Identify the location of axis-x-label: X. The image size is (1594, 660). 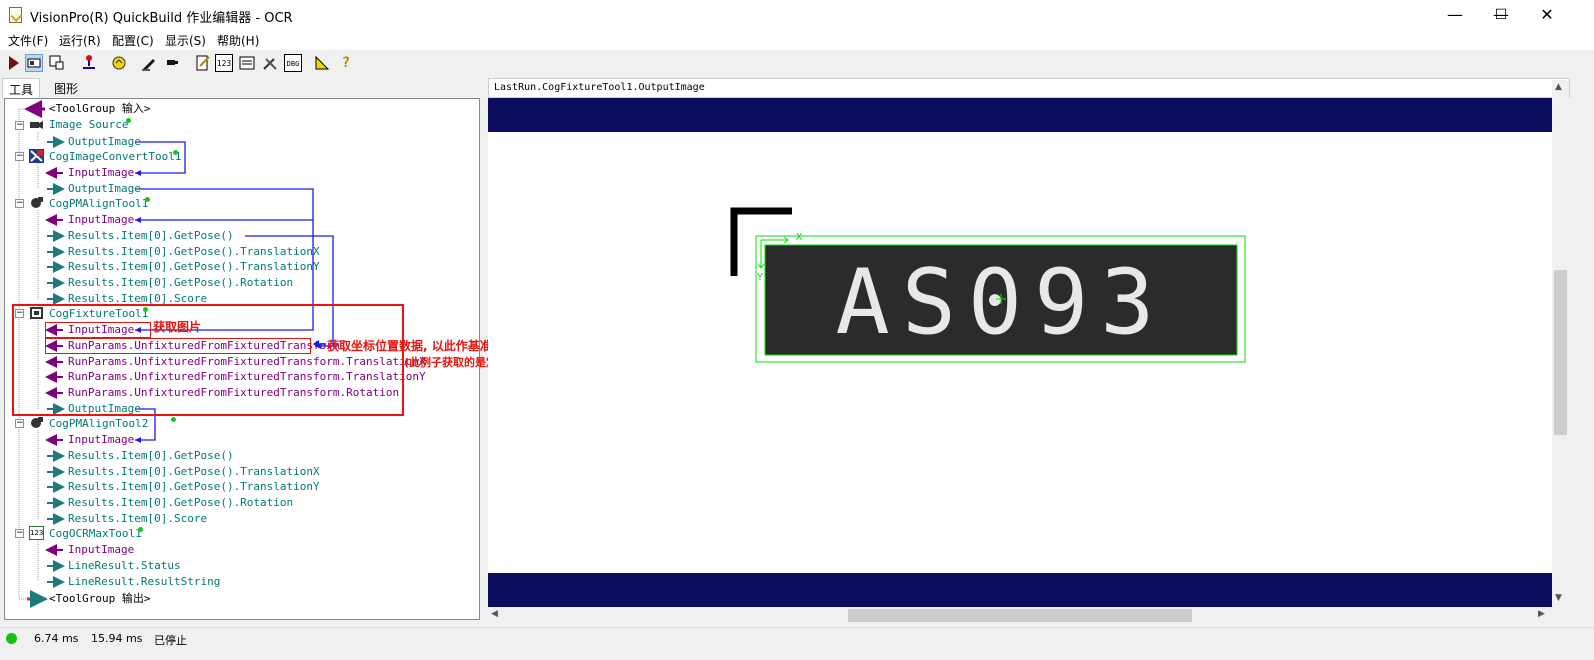
(799, 237).